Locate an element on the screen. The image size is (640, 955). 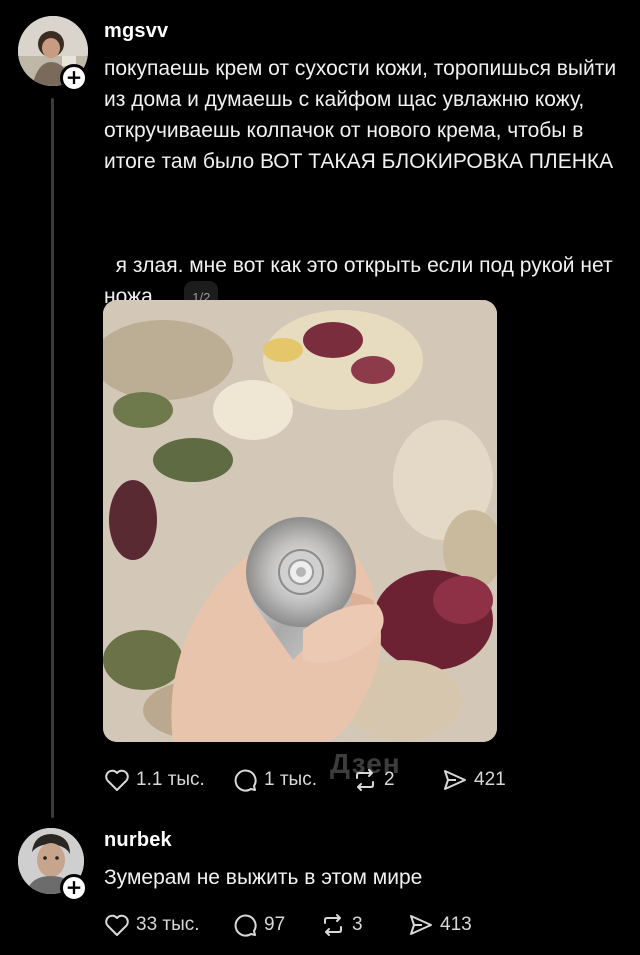
like-button: 1.1 тыс. is located at coordinates (168, 780).